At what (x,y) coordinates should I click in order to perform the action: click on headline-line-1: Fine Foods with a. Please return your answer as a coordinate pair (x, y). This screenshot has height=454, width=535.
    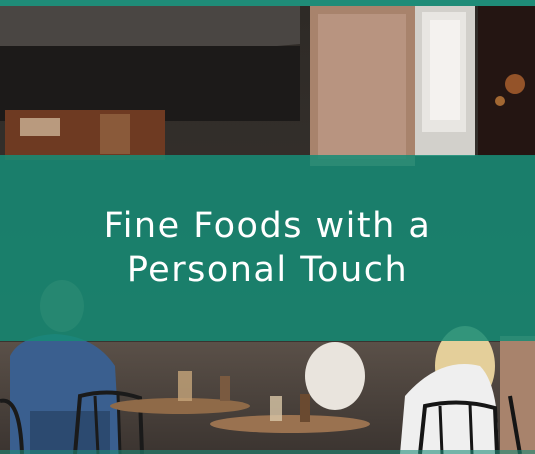
    Looking at the image, I should click on (267, 226).